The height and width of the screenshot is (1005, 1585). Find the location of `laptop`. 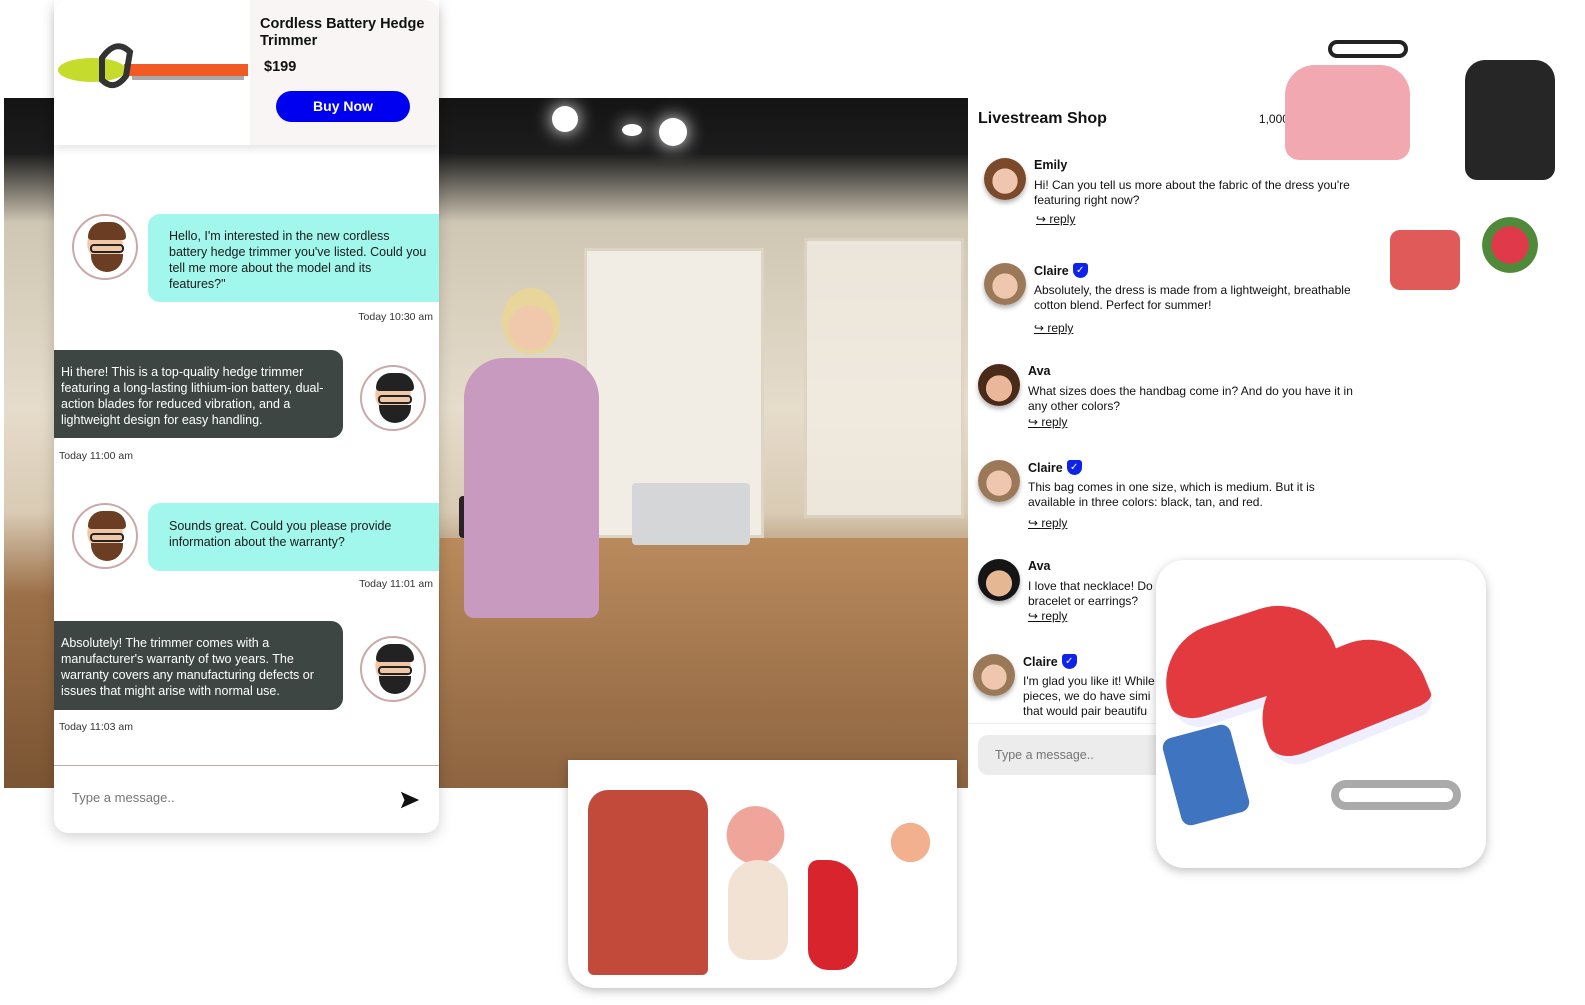

laptop is located at coordinates (691, 514).